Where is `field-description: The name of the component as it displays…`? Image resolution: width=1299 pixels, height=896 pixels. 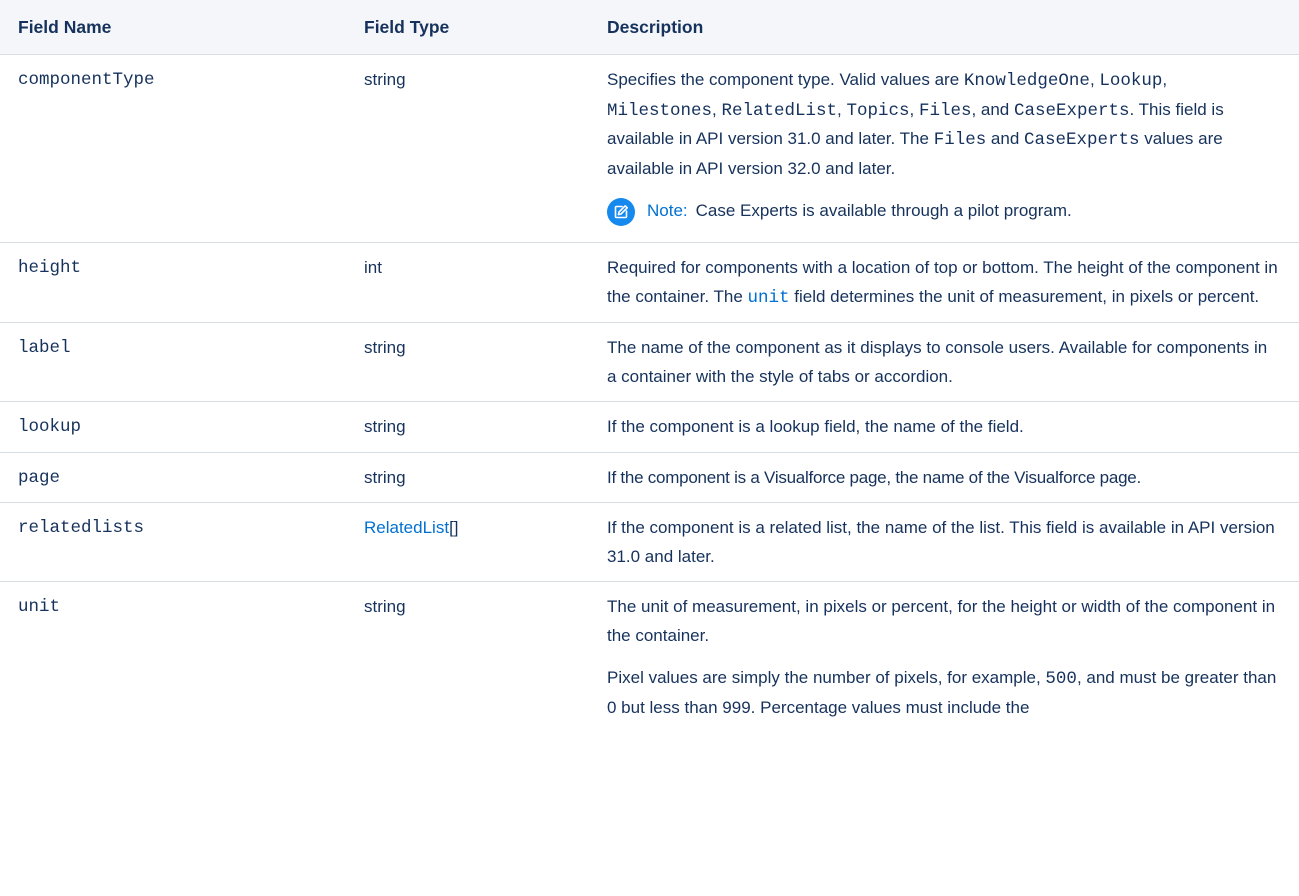
field-description: The name of the component as it displays… is located at coordinates (944, 362).